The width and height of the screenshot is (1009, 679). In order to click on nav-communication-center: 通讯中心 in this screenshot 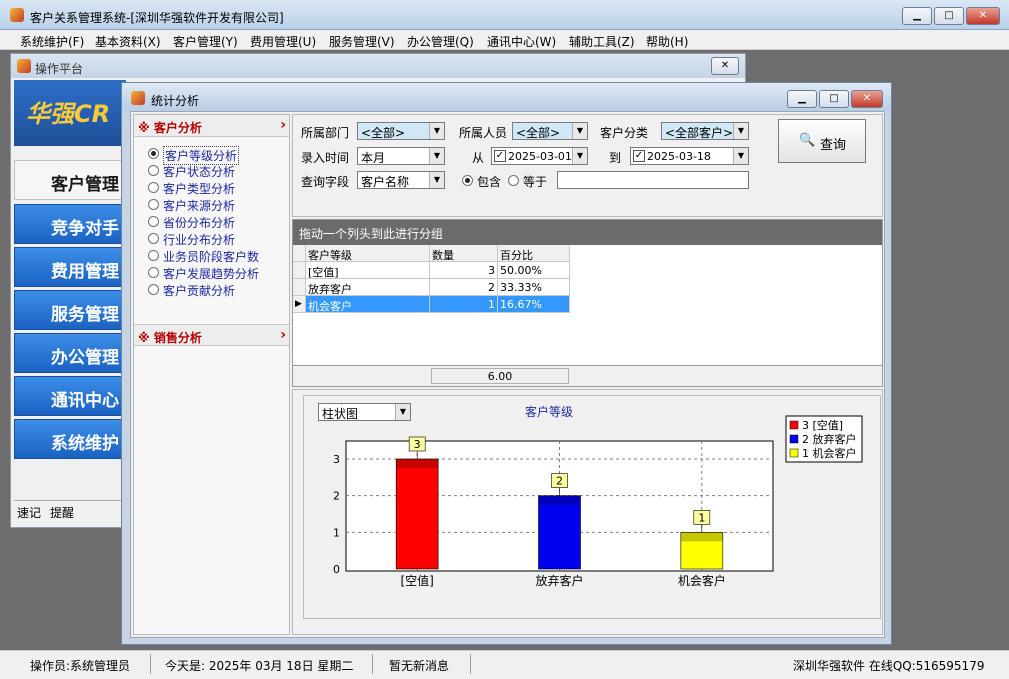, I will do `click(70, 396)`.